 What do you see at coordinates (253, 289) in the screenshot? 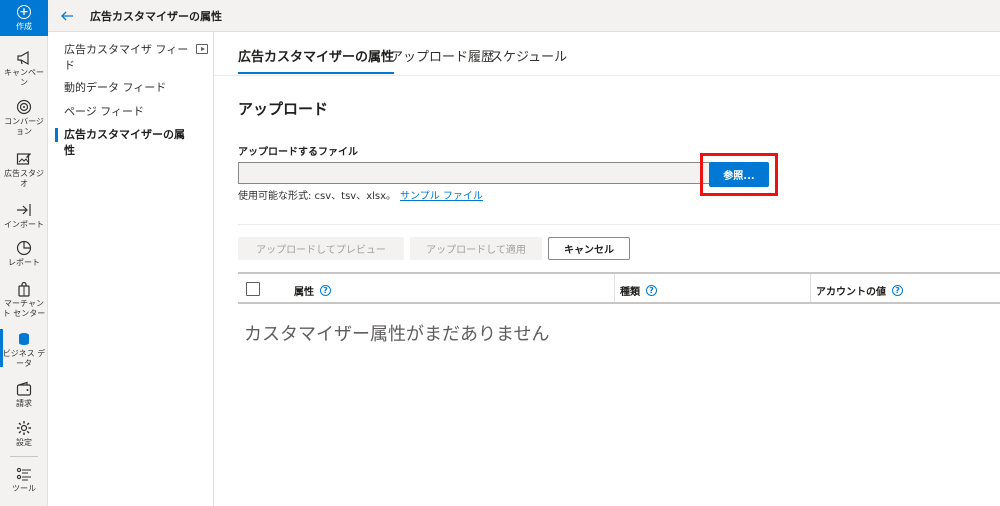
I see `select-all-checkbox` at bounding box center [253, 289].